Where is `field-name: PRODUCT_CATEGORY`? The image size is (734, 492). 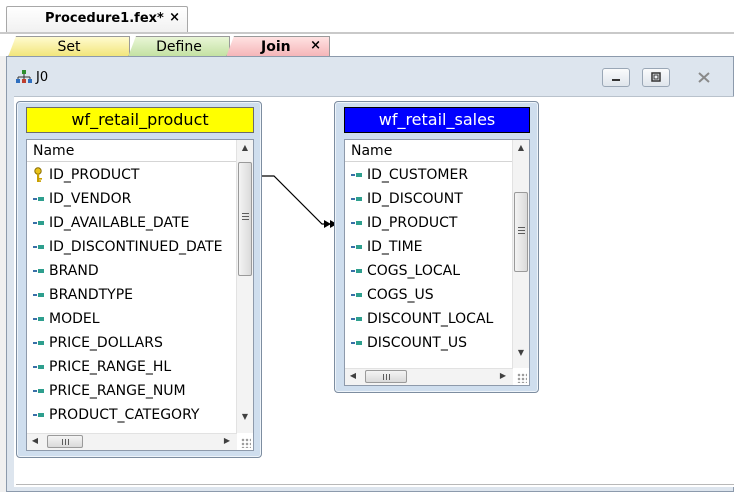
field-name: PRODUCT_CATEGORY is located at coordinates (124, 415).